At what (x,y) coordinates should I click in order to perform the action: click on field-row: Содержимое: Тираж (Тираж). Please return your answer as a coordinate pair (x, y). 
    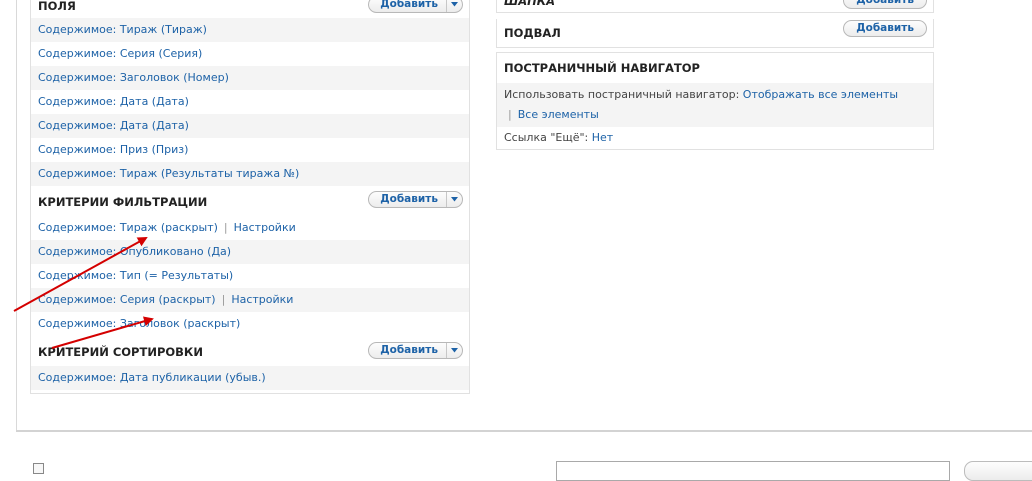
    Looking at the image, I should click on (250, 30).